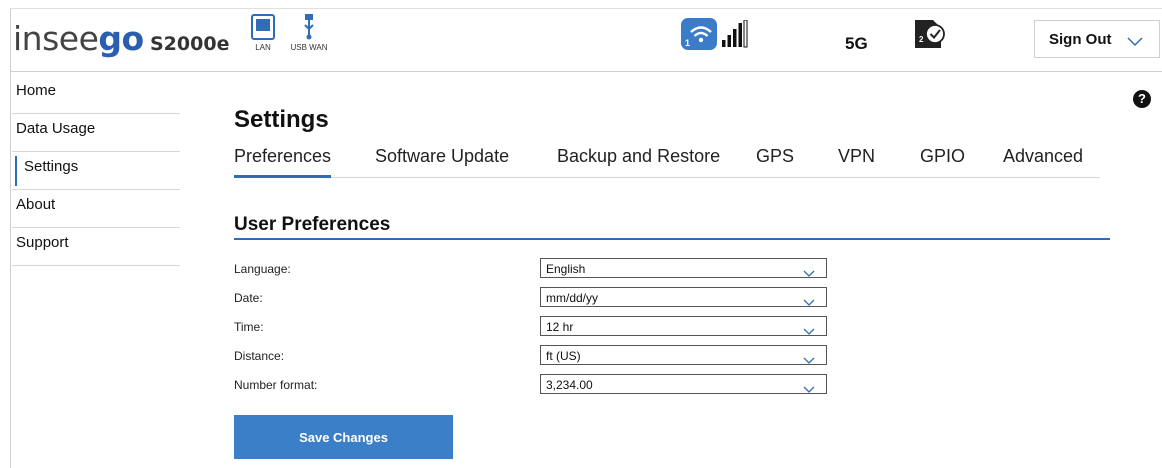  What do you see at coordinates (566, 269) in the screenshot?
I see `language-value: English` at bounding box center [566, 269].